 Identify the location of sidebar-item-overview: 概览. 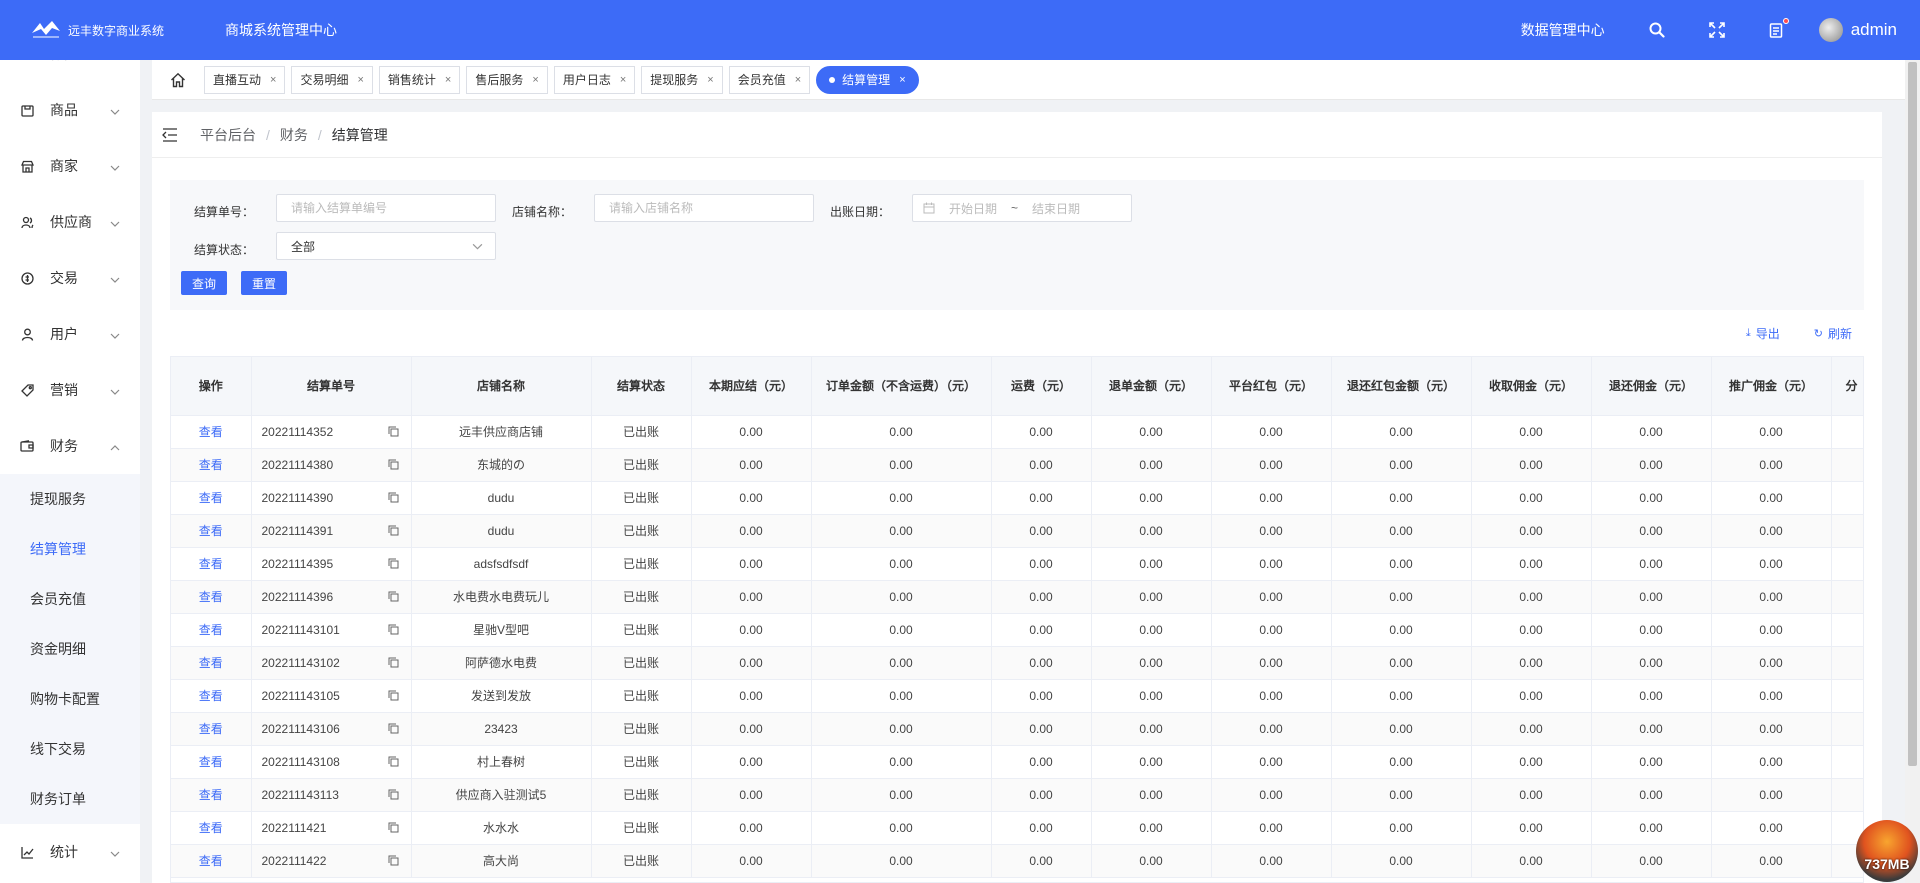
(70, 71).